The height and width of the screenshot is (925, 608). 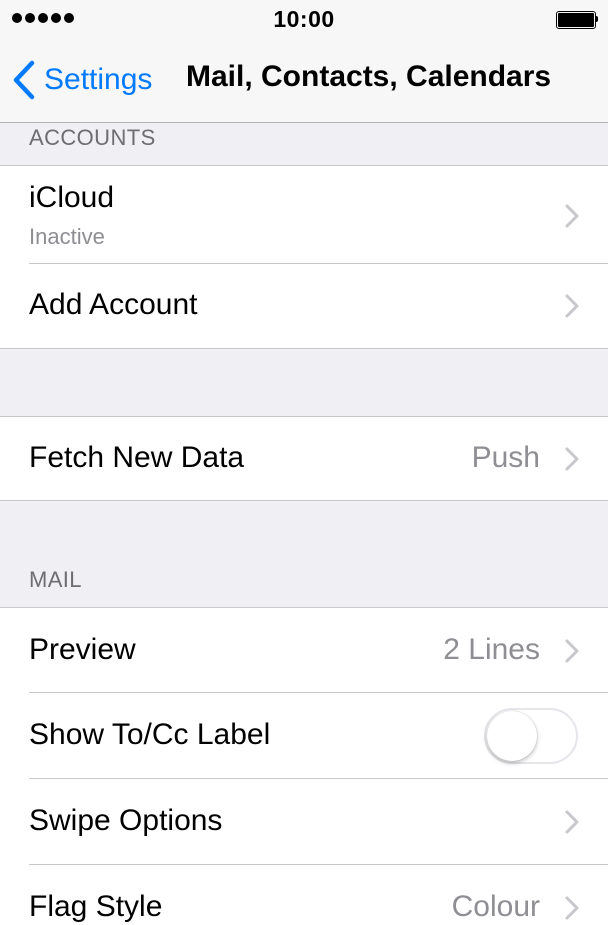 I want to click on battery-full-icon, so click(x=577, y=20).